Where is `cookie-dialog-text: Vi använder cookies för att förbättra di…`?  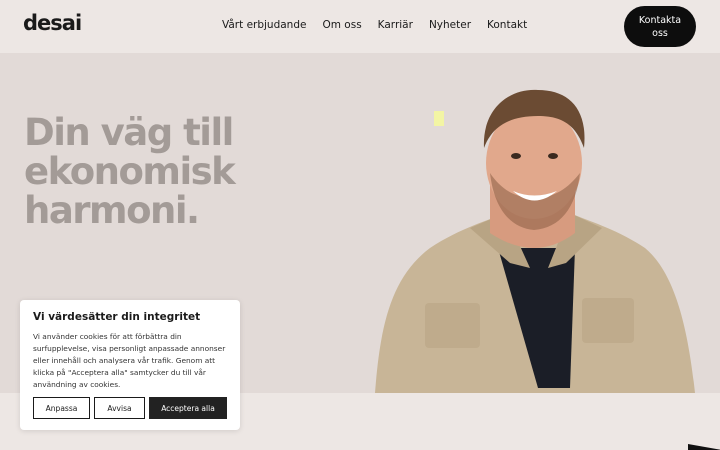 cookie-dialog-text: Vi använder cookies för att förbättra di… is located at coordinates (129, 360).